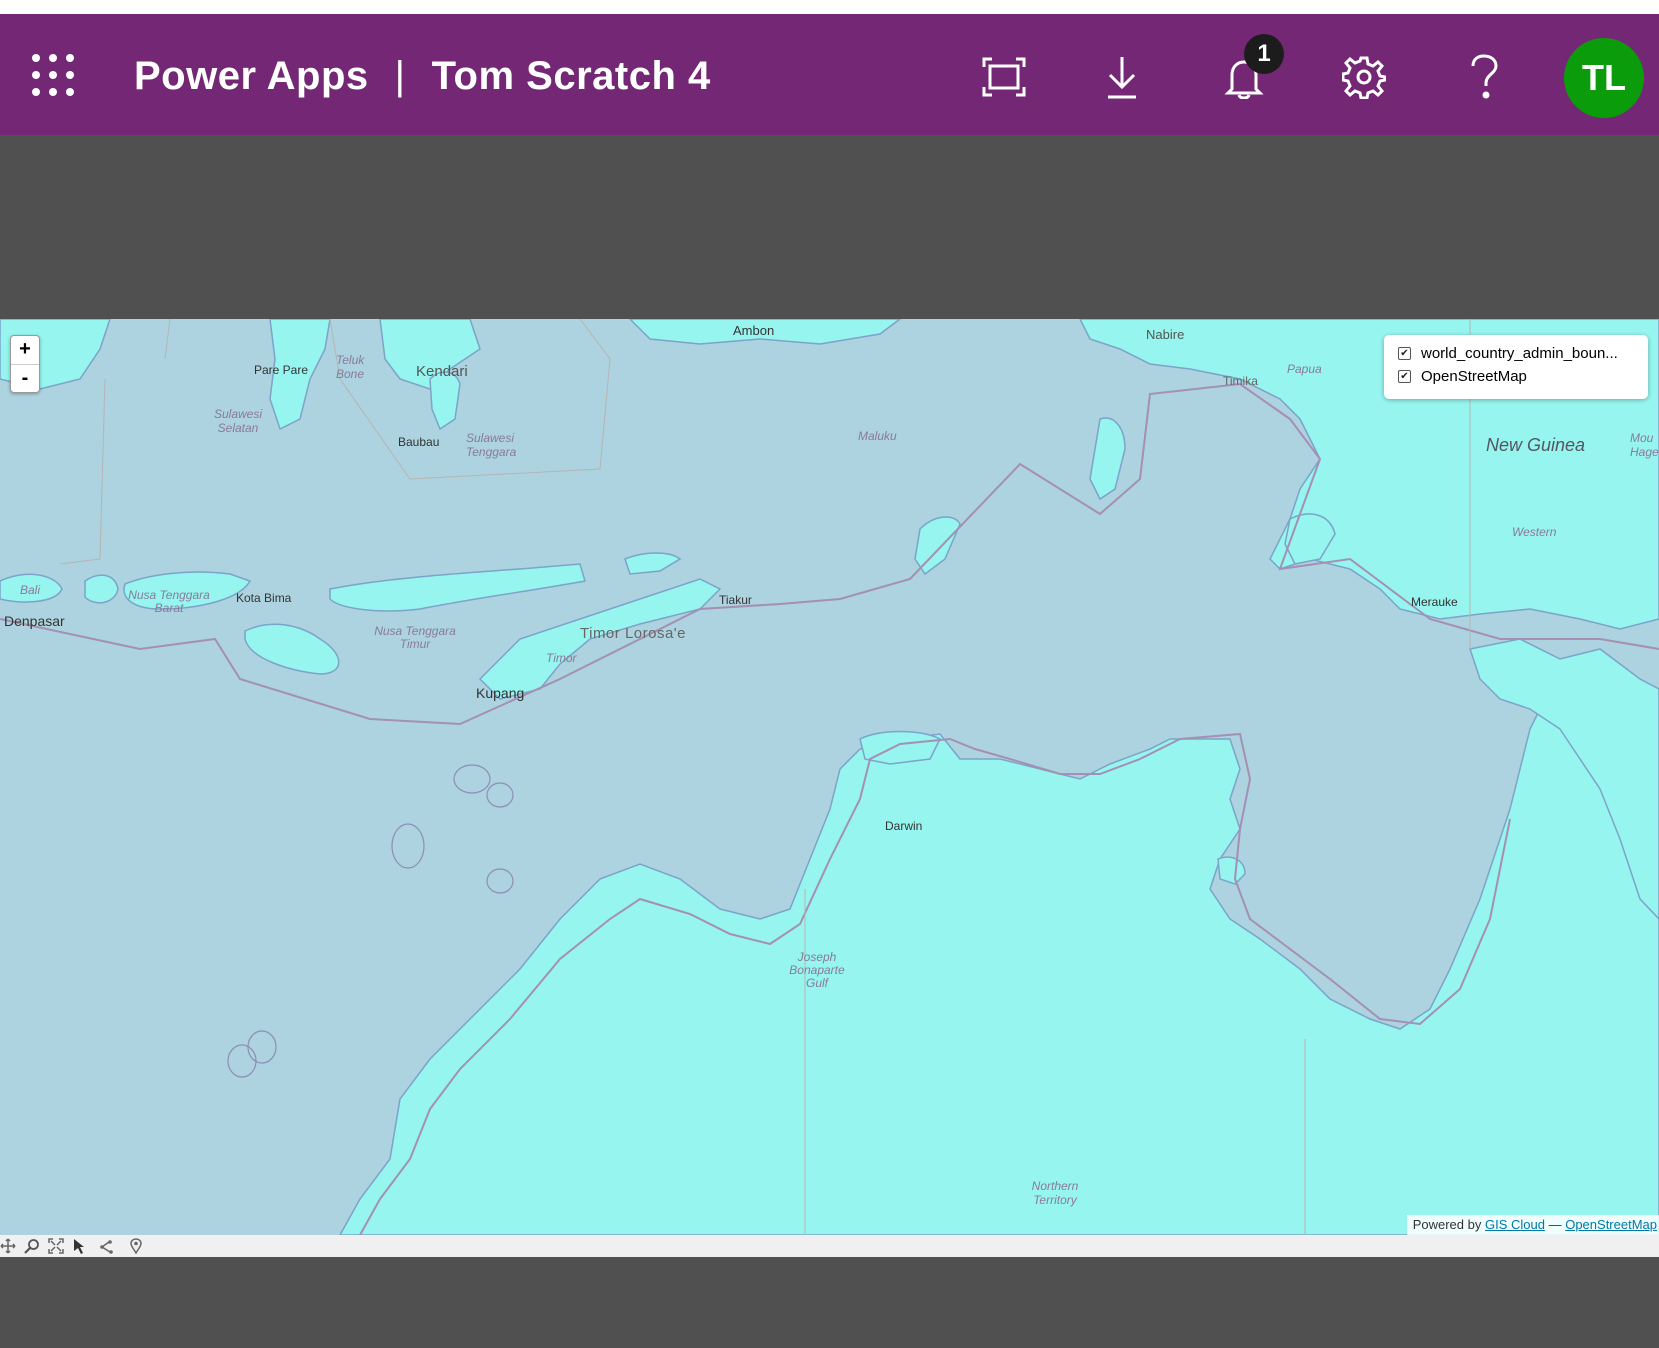  Describe the element at coordinates (1404, 353) in the screenshot. I see `layer-checkbox-admin-boundaries: ✔` at that location.